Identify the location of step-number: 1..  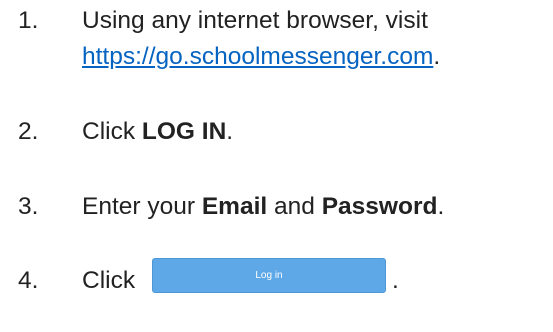
(28, 20).